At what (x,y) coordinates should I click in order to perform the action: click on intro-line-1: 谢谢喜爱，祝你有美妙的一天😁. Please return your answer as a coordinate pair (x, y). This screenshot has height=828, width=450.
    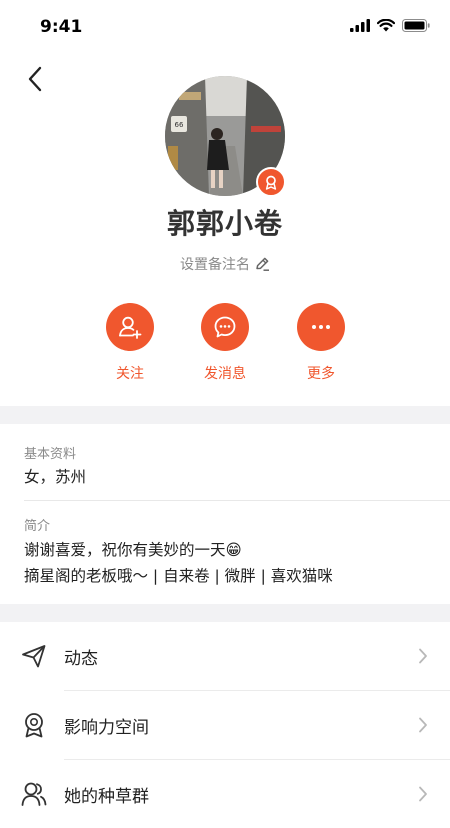
    Looking at the image, I should click on (133, 550).